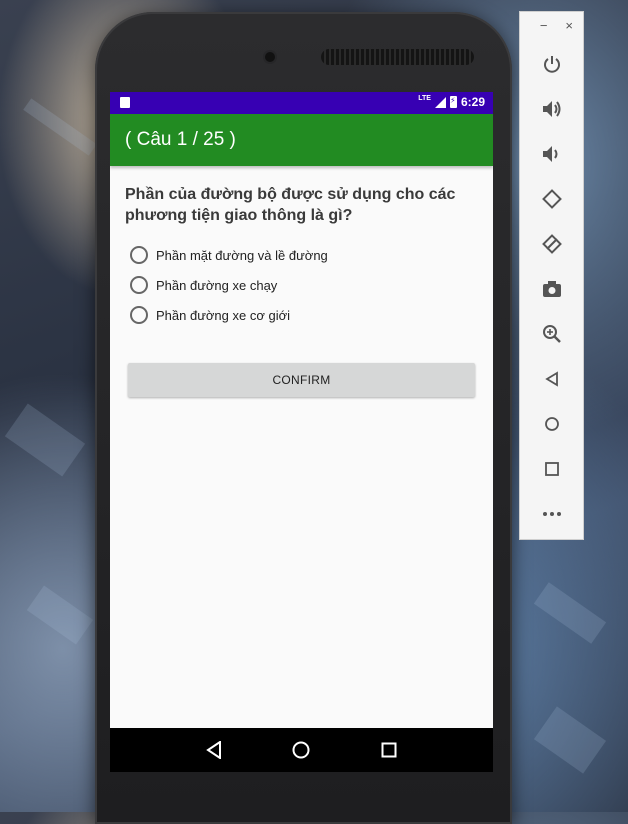 Image resolution: width=628 pixels, height=824 pixels. Describe the element at coordinates (217, 285) in the screenshot. I see `answer-option-label: Phần đường xe chạy` at that location.